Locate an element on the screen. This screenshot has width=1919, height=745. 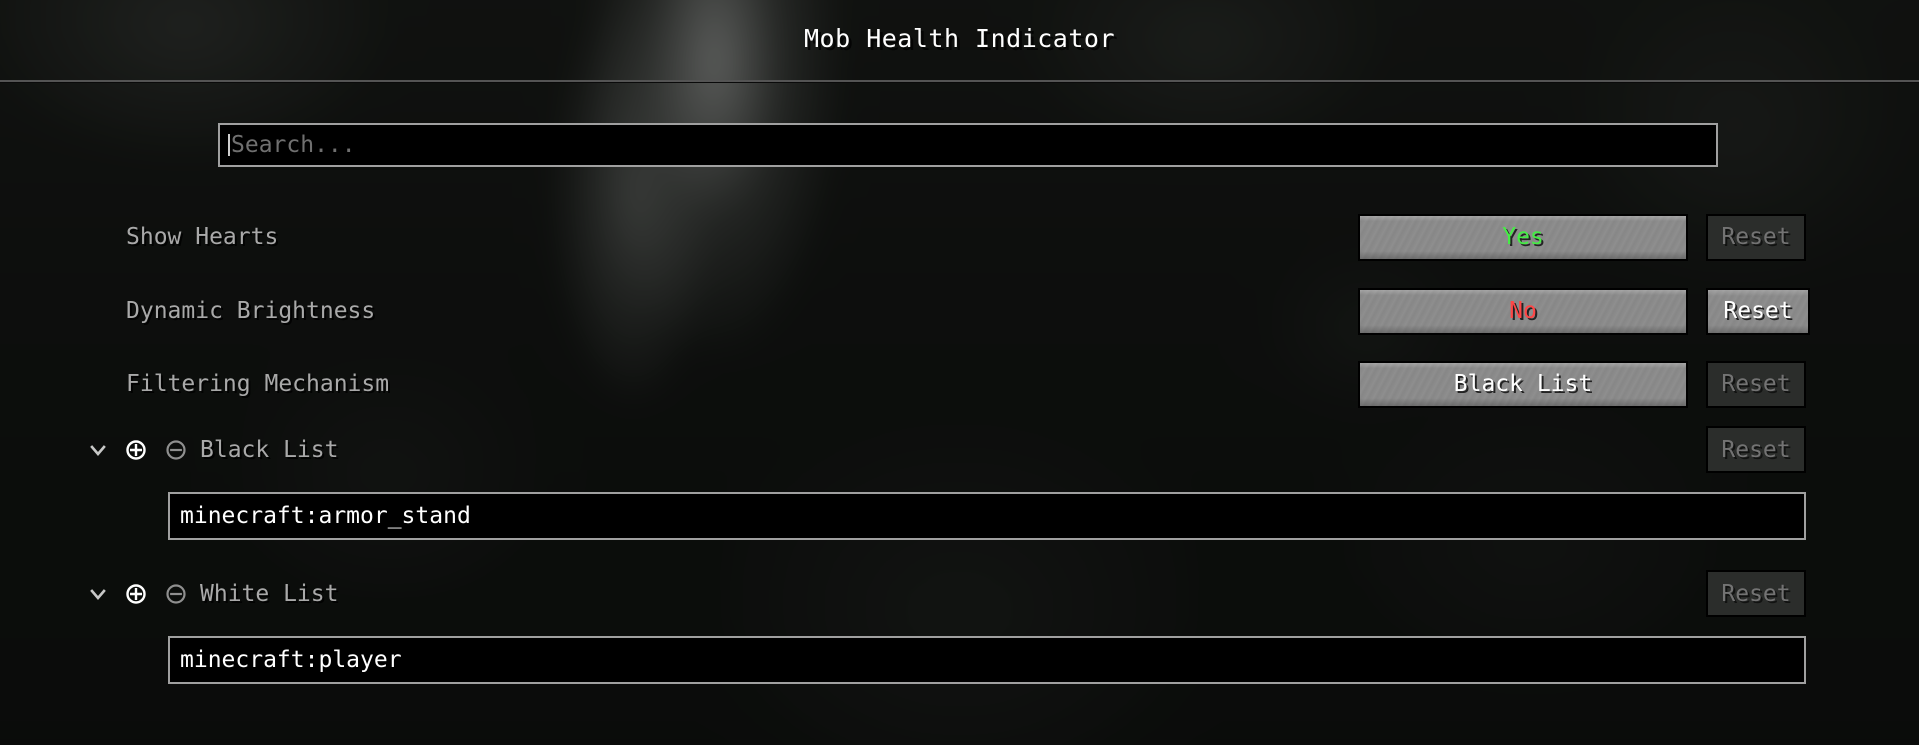
reset-button-filtering-mechanism: Reset is located at coordinates (1756, 384).